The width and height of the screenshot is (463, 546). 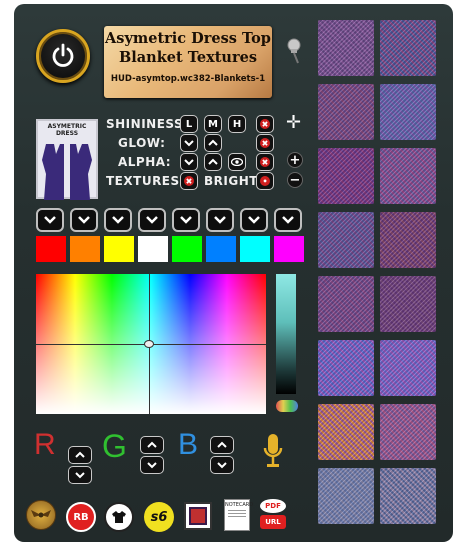 I want to click on tshirt-glyph-icon, so click(x=119, y=517).